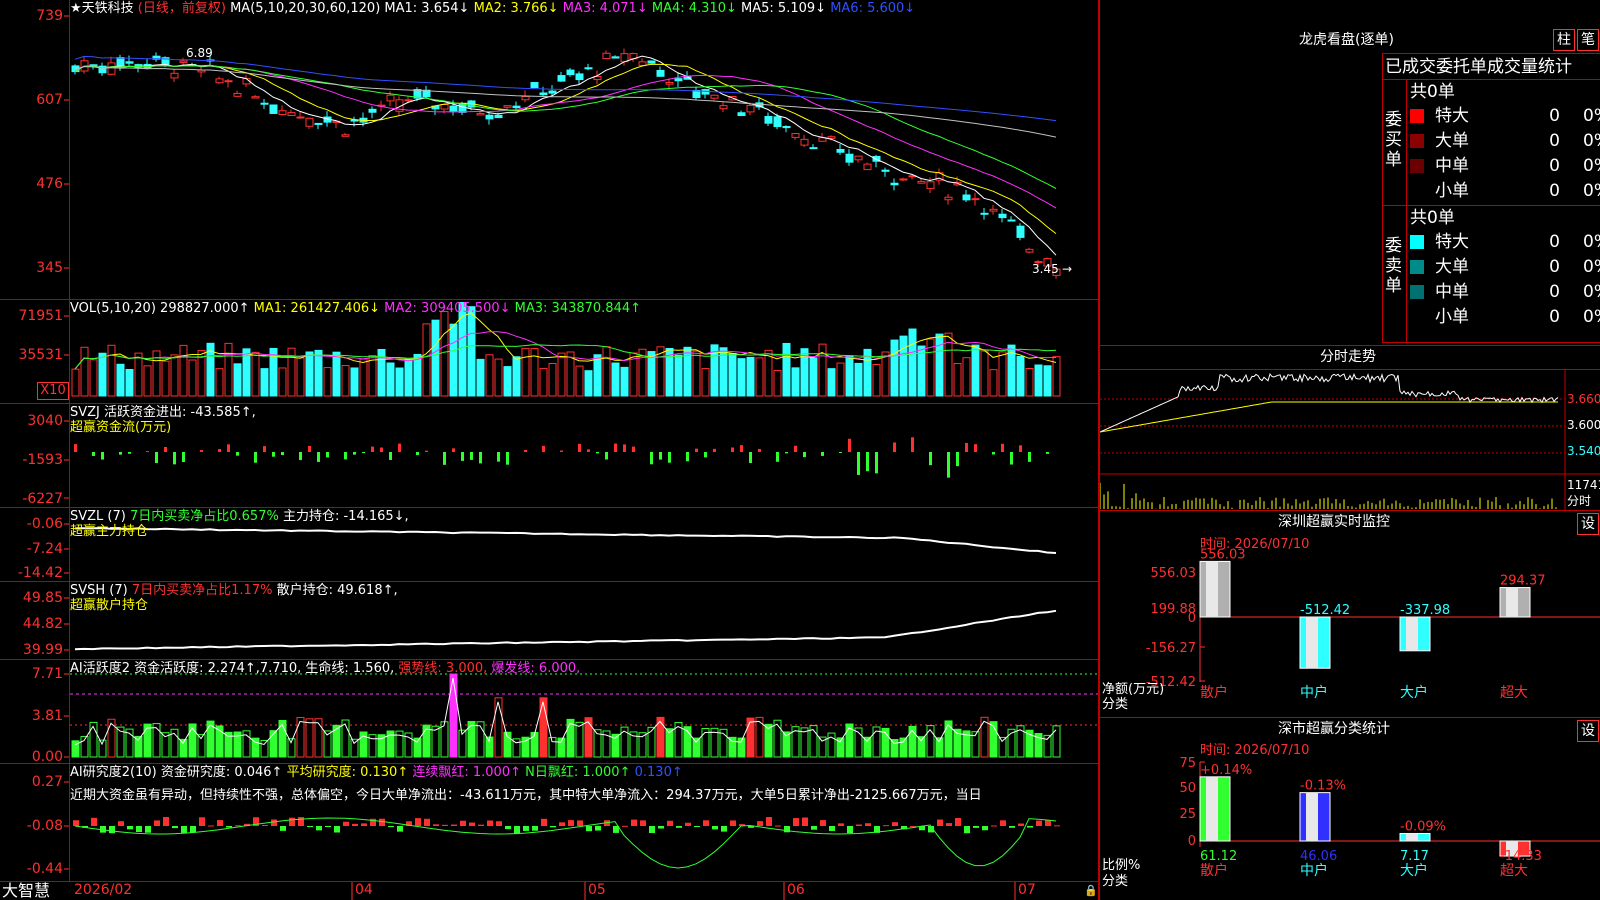 Image resolution: width=1600 pixels, height=900 pixels. What do you see at coordinates (1417, 292) in the screenshot?
I see `order-color-swatch` at bounding box center [1417, 292].